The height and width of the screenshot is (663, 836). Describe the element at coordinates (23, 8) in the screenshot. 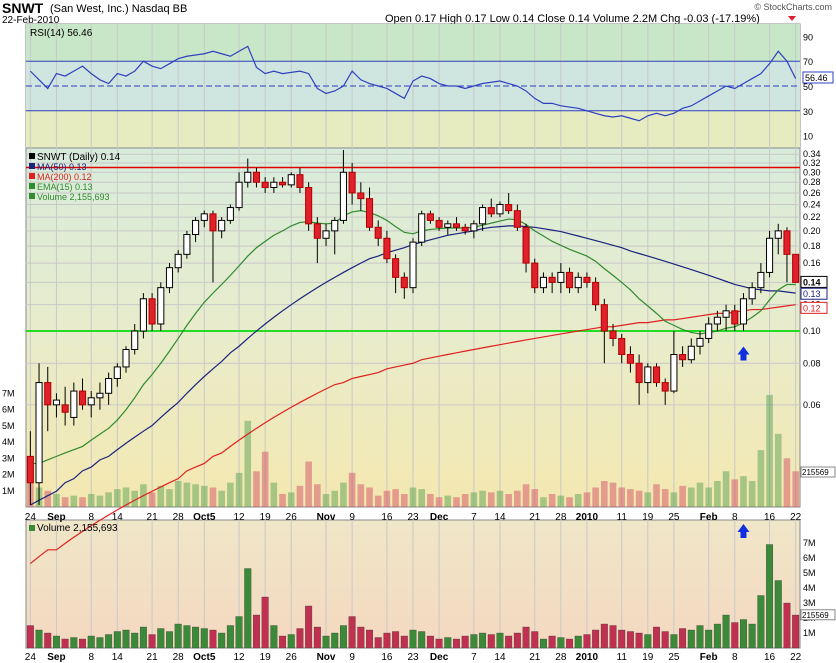

I see `symbol: SNWT` at that location.